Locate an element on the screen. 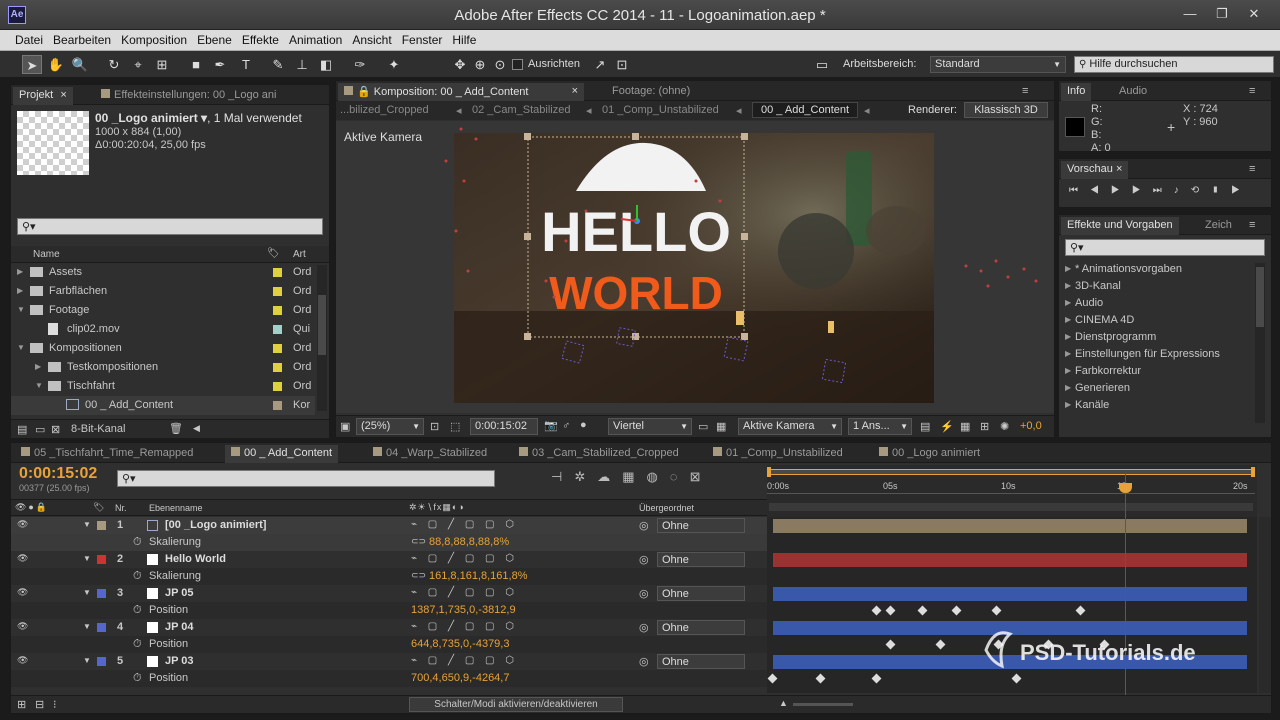 This screenshot has width=1280, height=720. property-value: 88,8,88,8,88,8% is located at coordinates (469, 542).